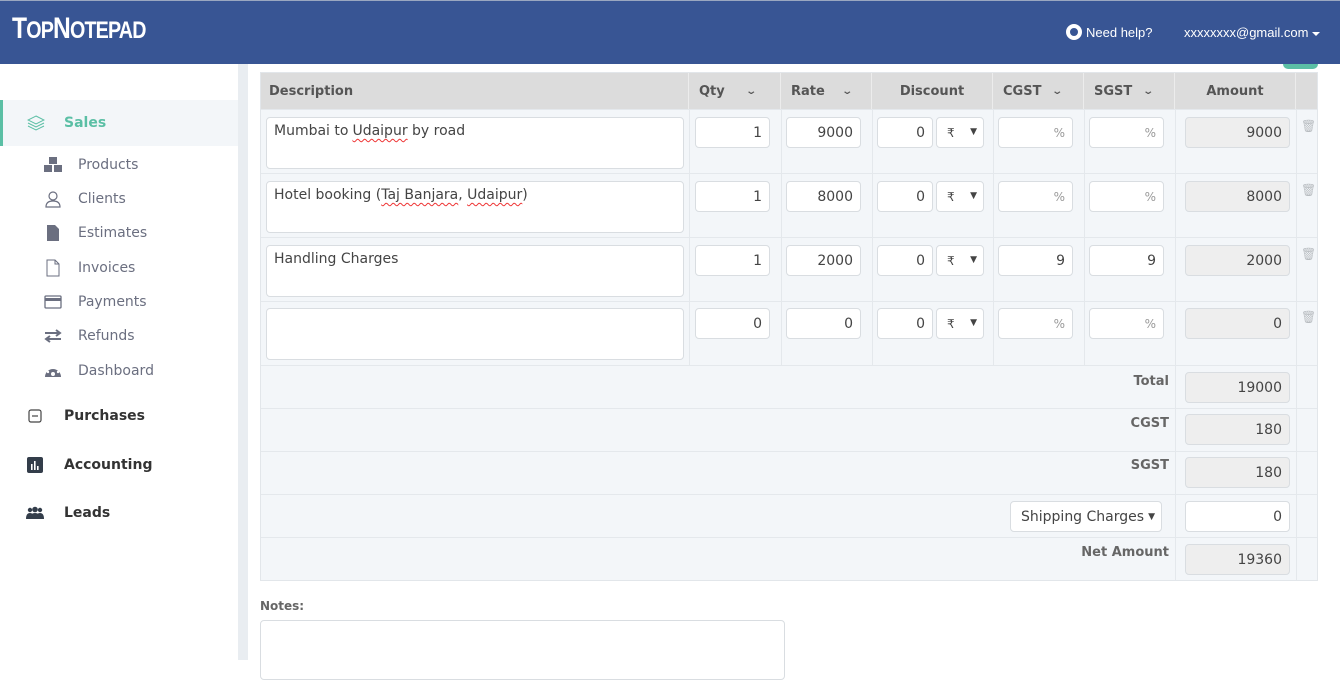 This screenshot has height=680, width=1340. Describe the element at coordinates (113, 233) in the screenshot. I see `sidebar-item-label: Estimates` at that location.